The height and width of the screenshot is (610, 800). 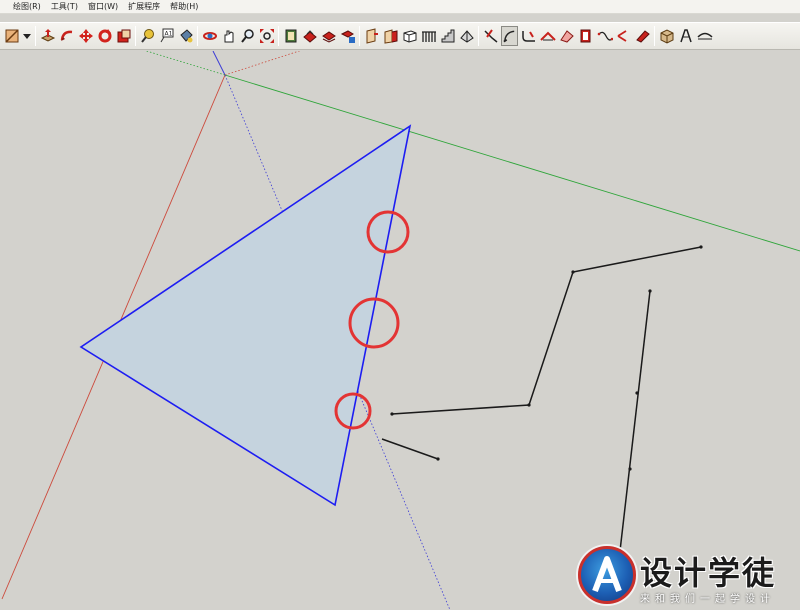 I want to click on orbit-icon, so click(x=209, y=36).